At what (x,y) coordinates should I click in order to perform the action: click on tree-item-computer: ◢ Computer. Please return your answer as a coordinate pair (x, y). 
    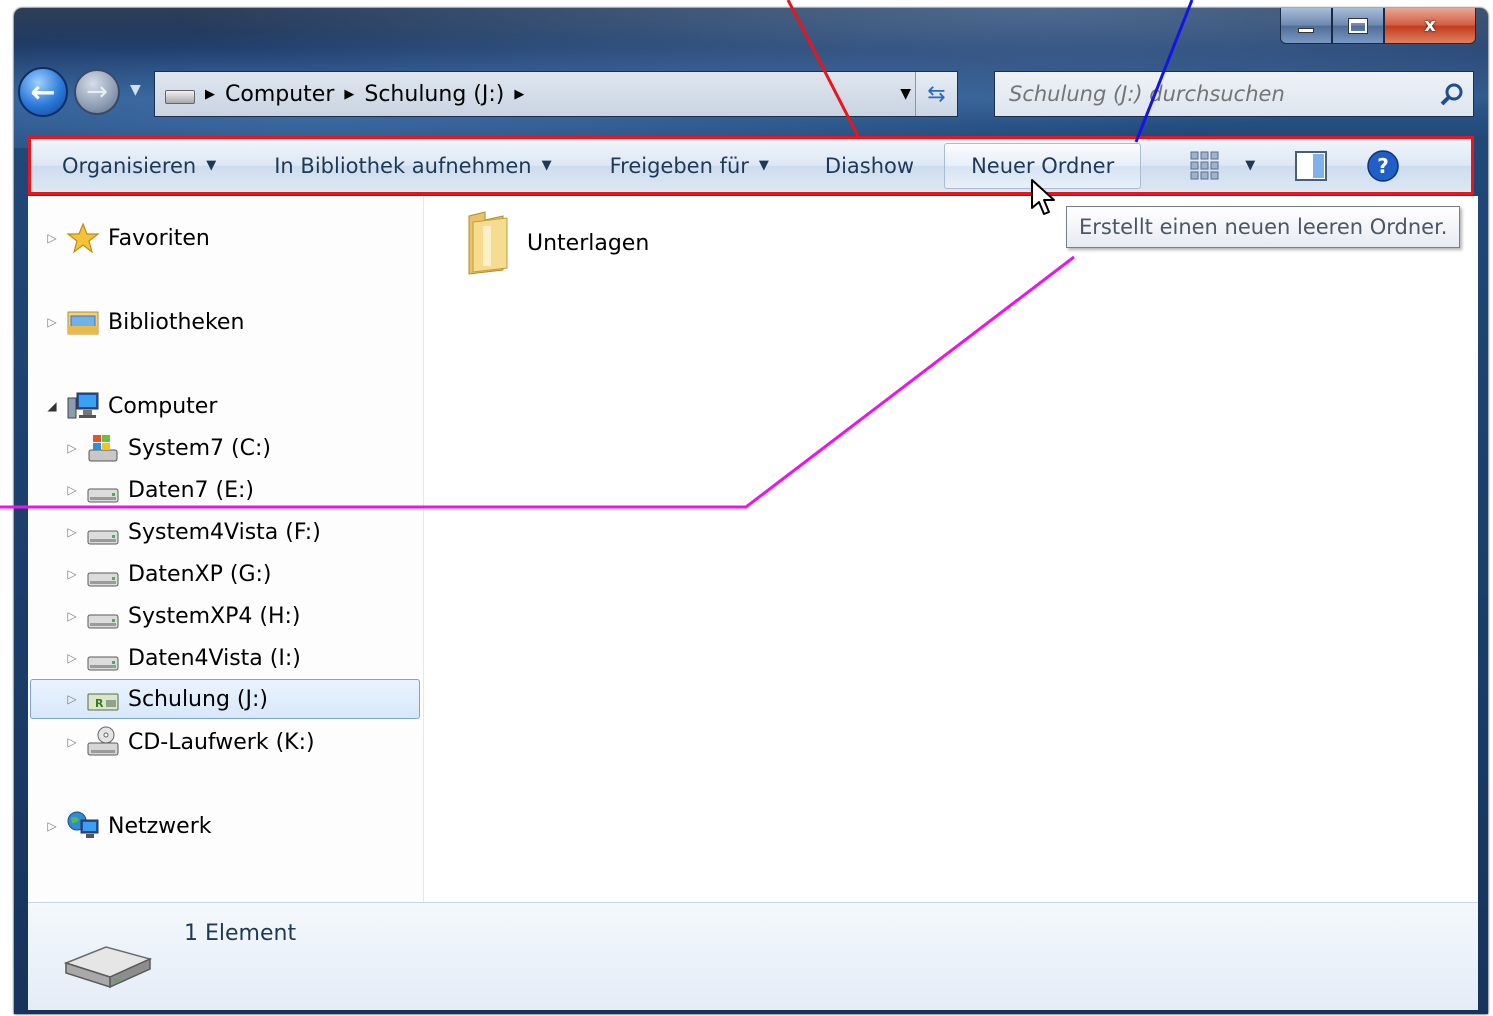
    Looking at the image, I should click on (131, 406).